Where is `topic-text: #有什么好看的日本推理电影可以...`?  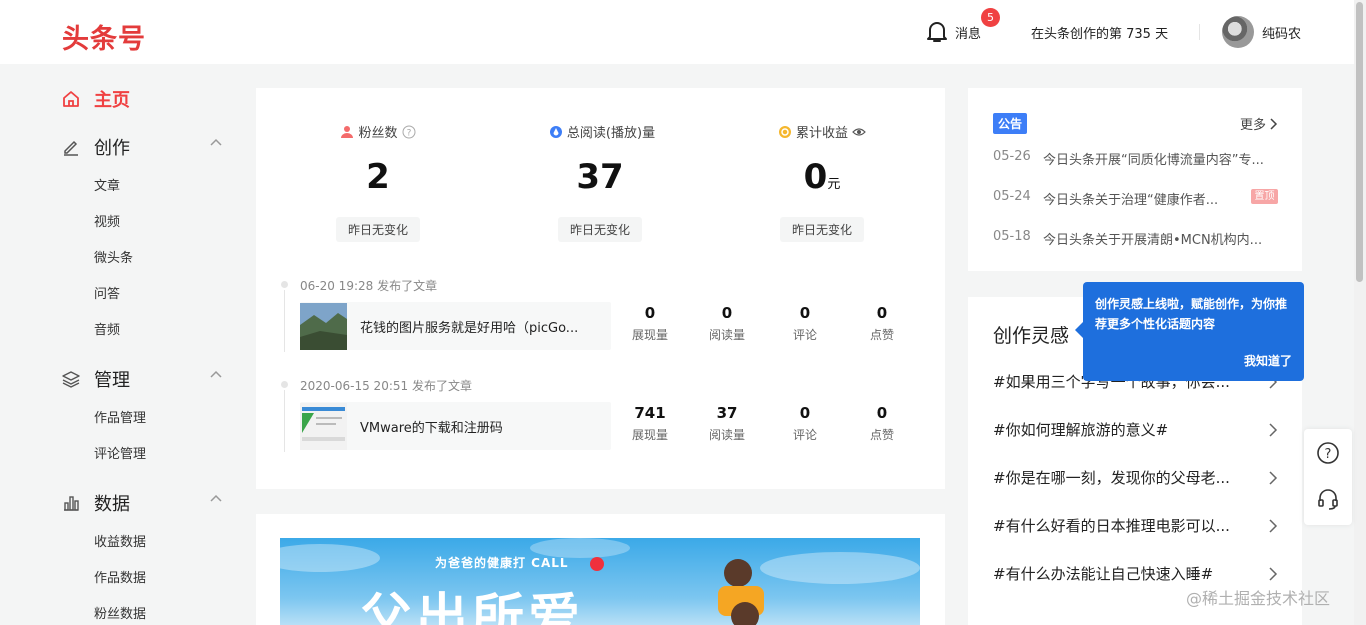
topic-text: #有什么好看的日本推理电影可以... is located at coordinates (1111, 526).